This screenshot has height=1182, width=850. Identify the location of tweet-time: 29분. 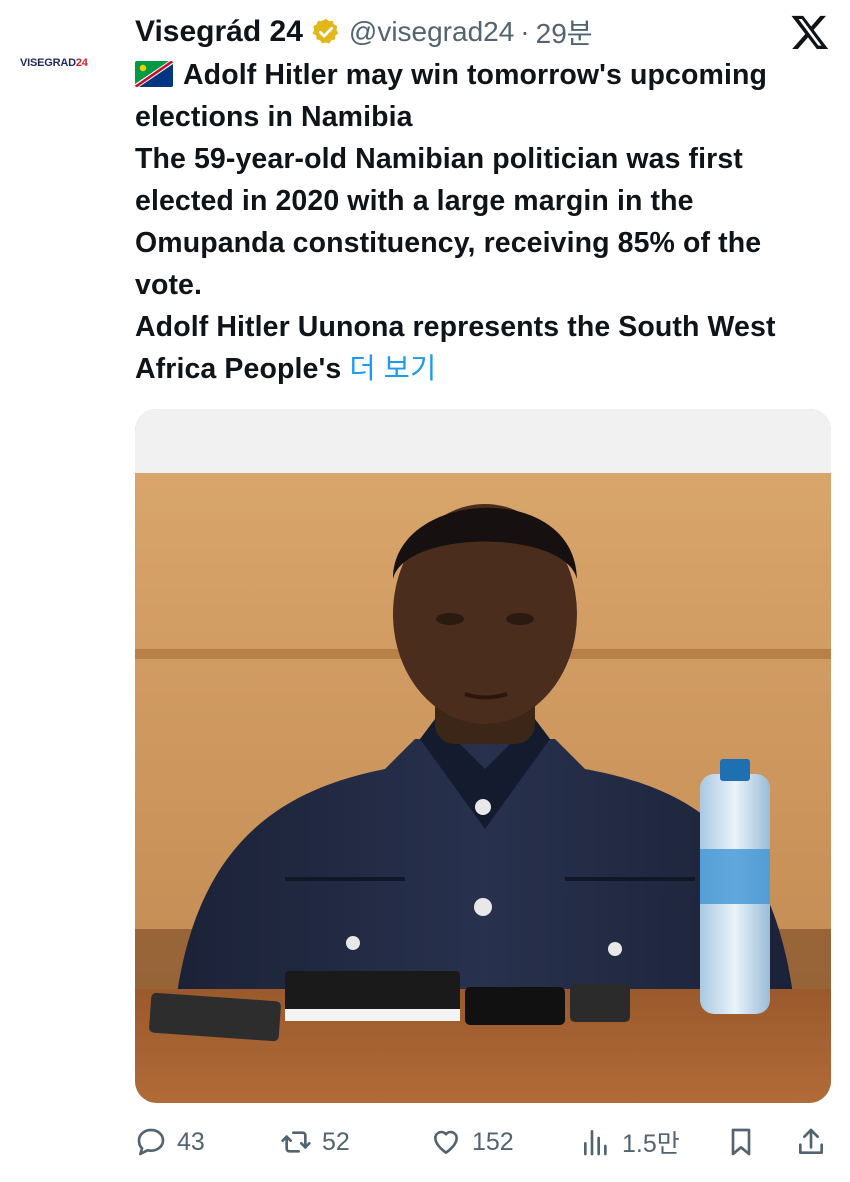
(564, 32).